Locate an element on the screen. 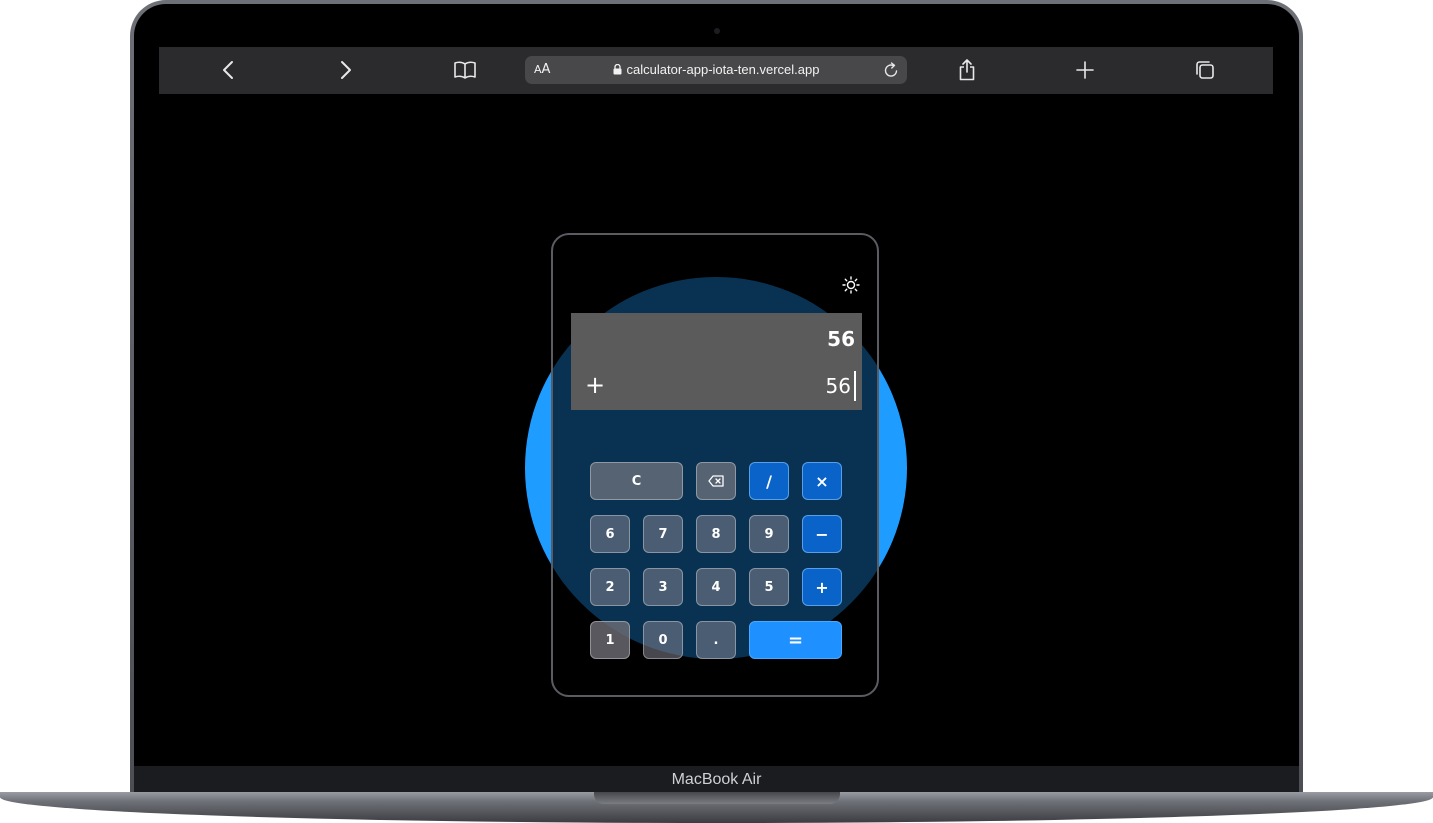 The width and height of the screenshot is (1433, 823). calculator-display: 56 + 56 is located at coordinates (716, 361).